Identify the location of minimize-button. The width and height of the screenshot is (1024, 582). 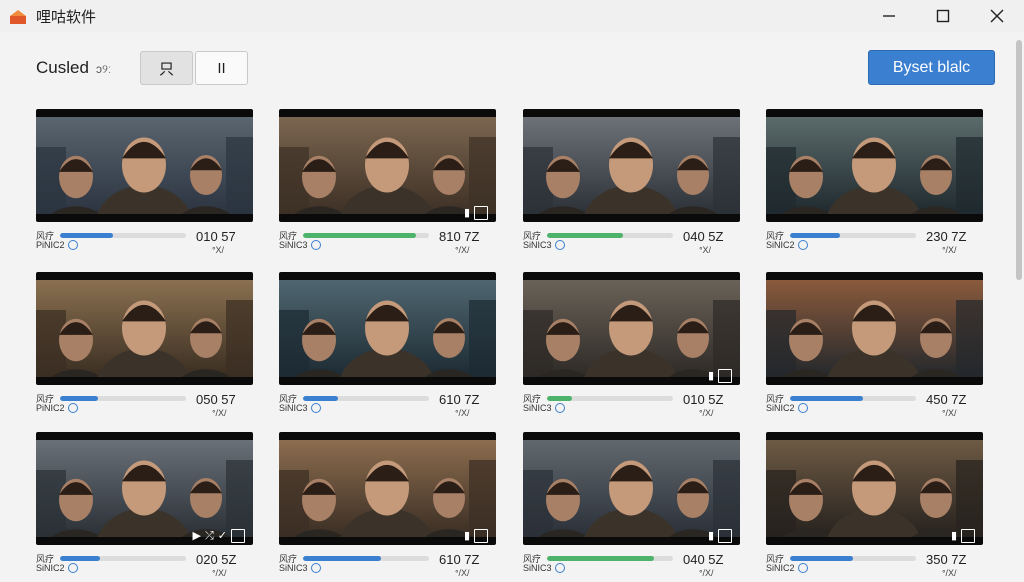
(889, 16).